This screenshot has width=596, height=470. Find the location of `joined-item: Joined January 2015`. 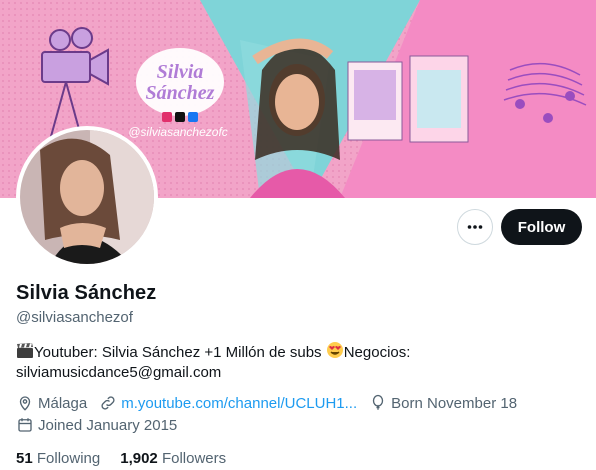

joined-item: Joined January 2015 is located at coordinates (96, 425).